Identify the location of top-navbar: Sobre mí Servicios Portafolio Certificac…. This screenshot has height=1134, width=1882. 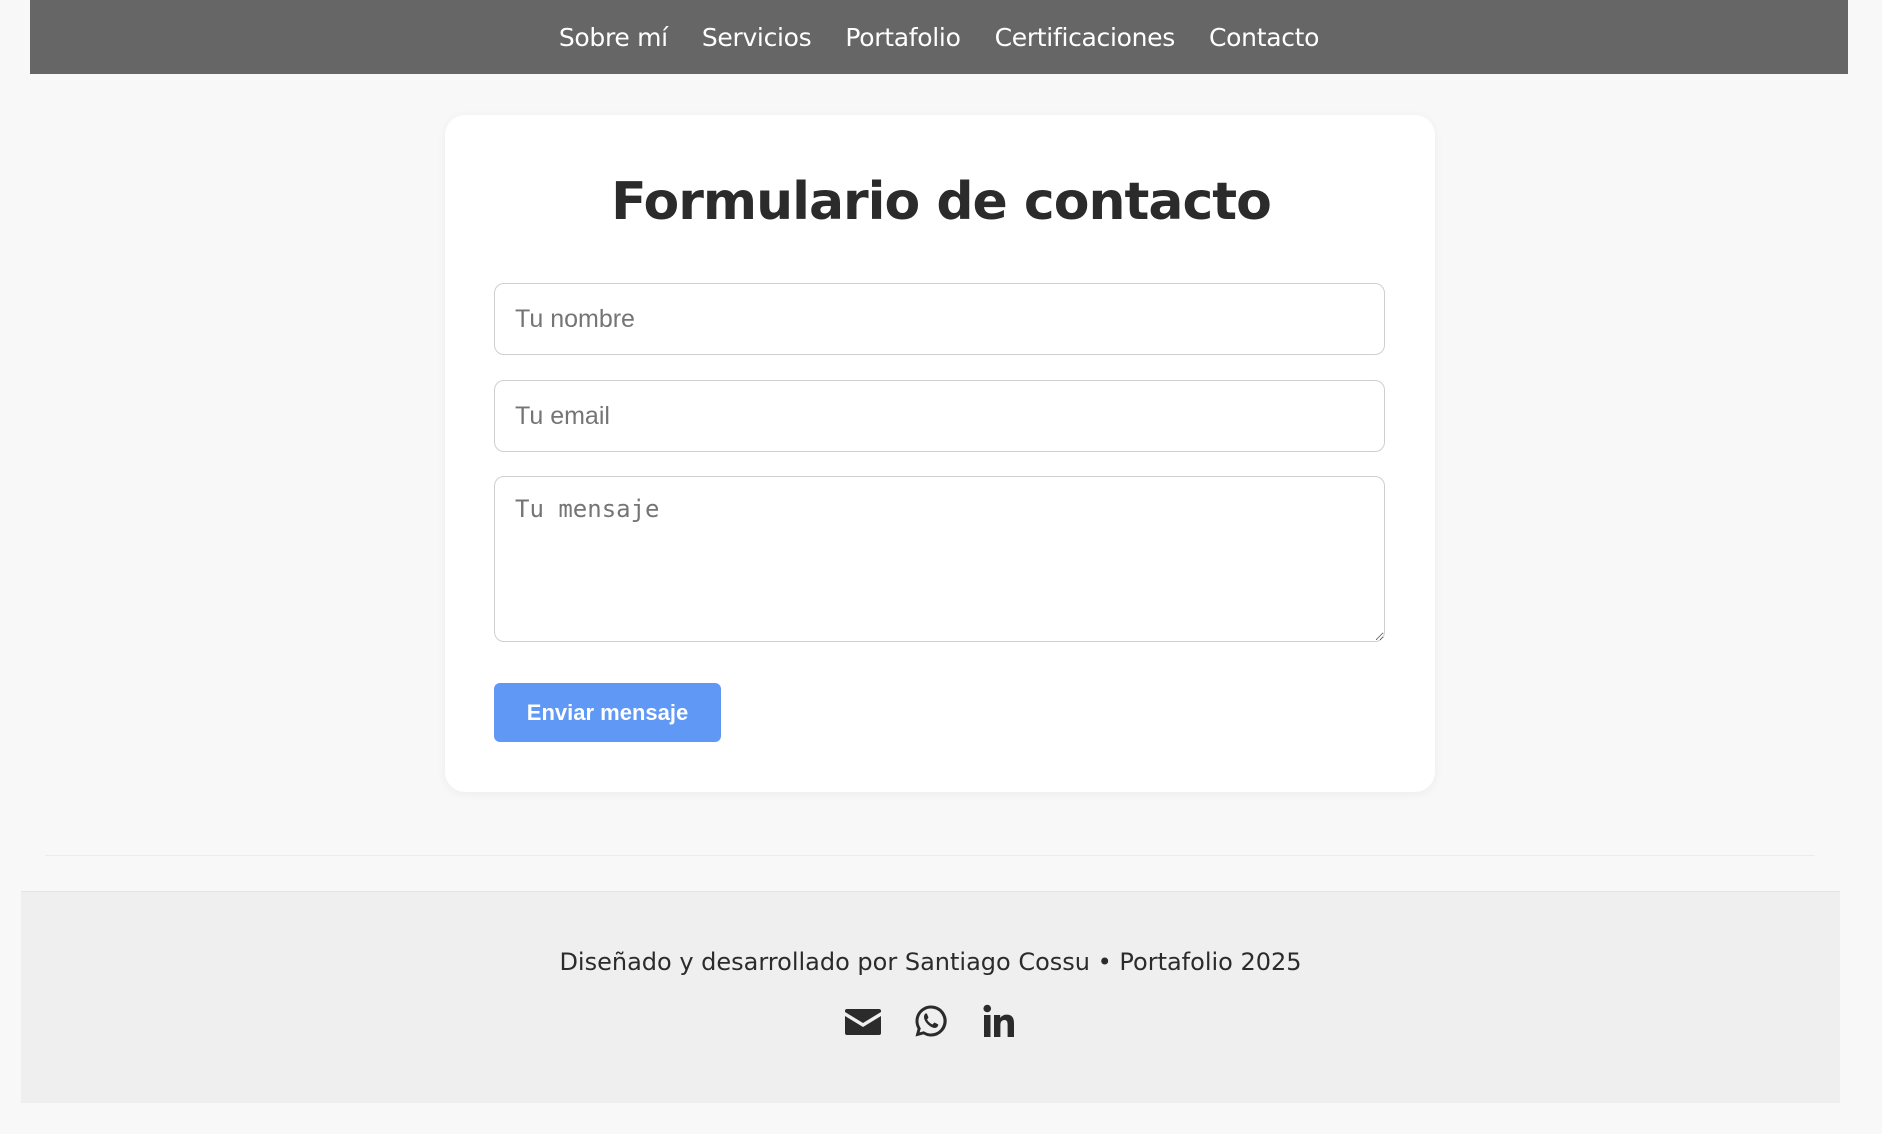
(939, 37).